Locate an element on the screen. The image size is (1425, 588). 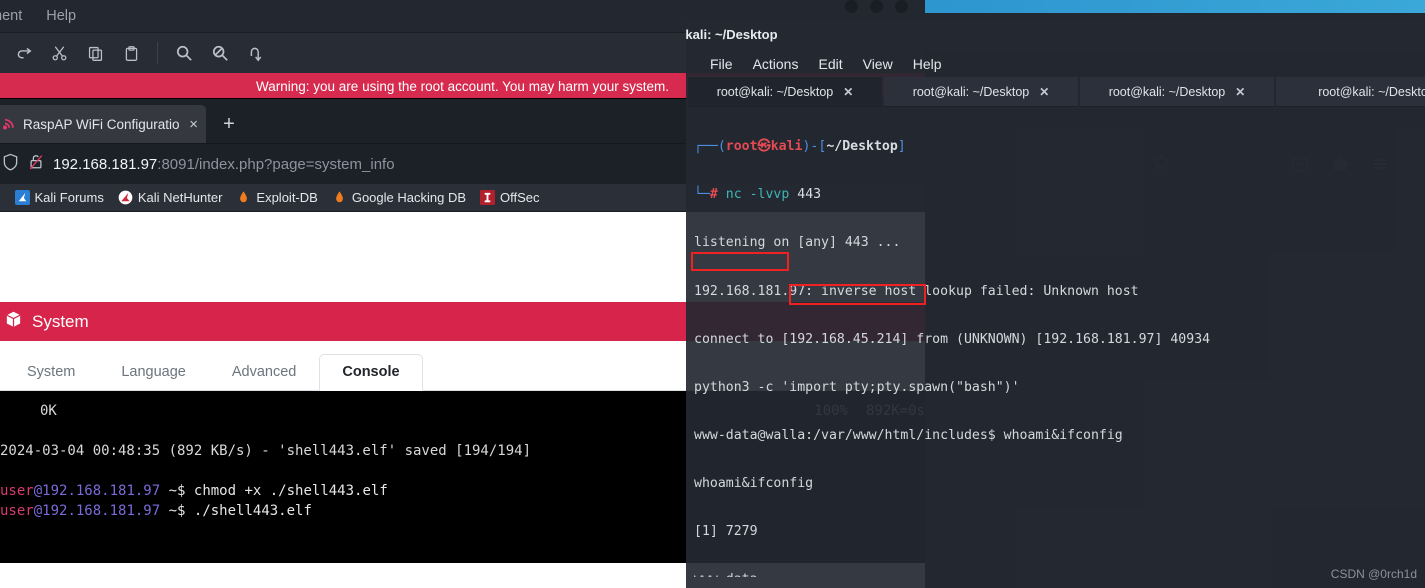
terminal-window-title: root@kali: ~/Desktop is located at coordinates (732, 34).